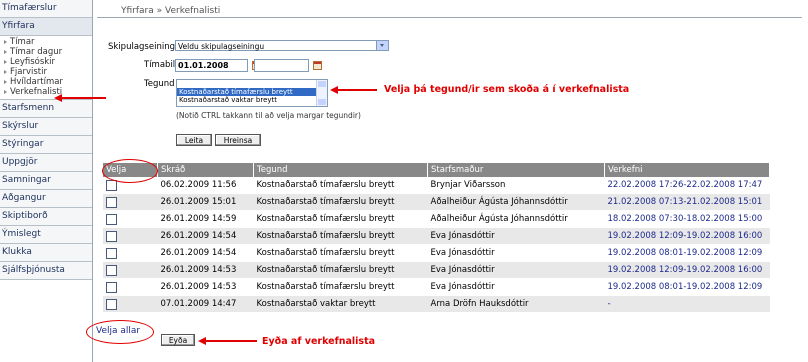 This screenshot has height=362, width=808. Describe the element at coordinates (205, 170) in the screenshot. I see `column-header-date: Skráð` at that location.